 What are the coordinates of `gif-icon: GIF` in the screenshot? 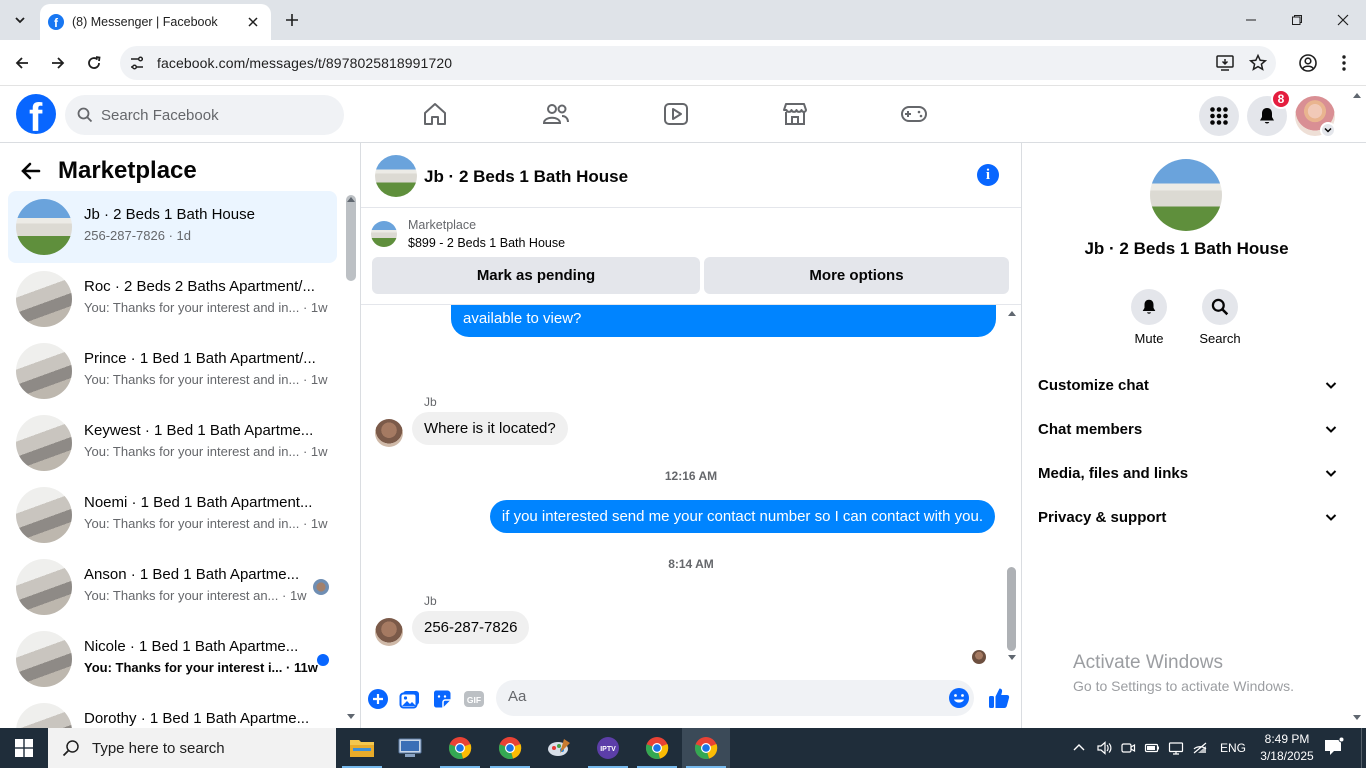 It's located at (474, 699).